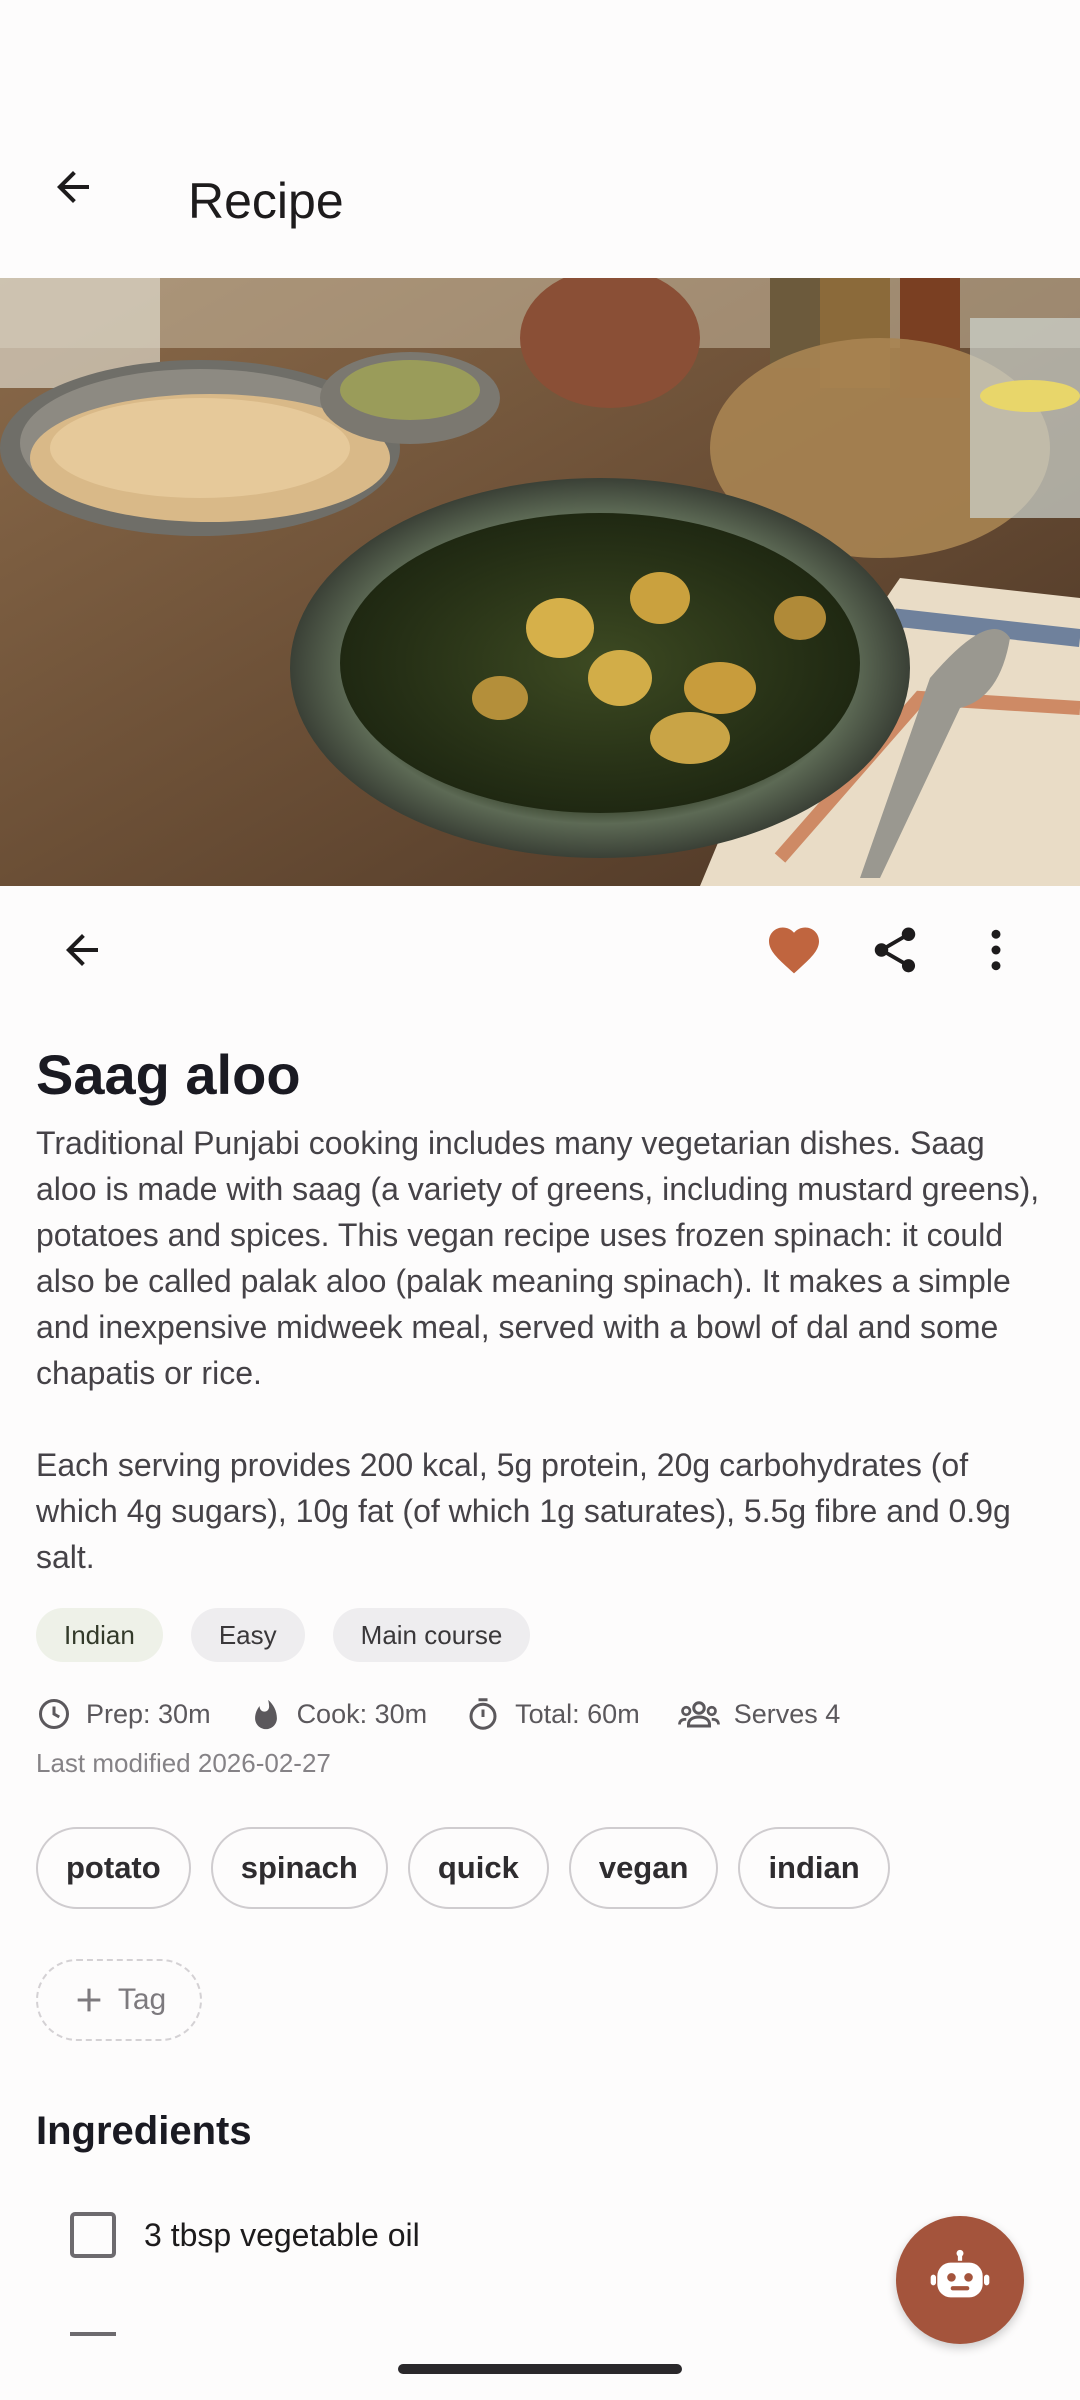 The height and width of the screenshot is (2400, 1080). What do you see at coordinates (148, 1713) in the screenshot?
I see `prep-time-text: Prep: 30m` at bounding box center [148, 1713].